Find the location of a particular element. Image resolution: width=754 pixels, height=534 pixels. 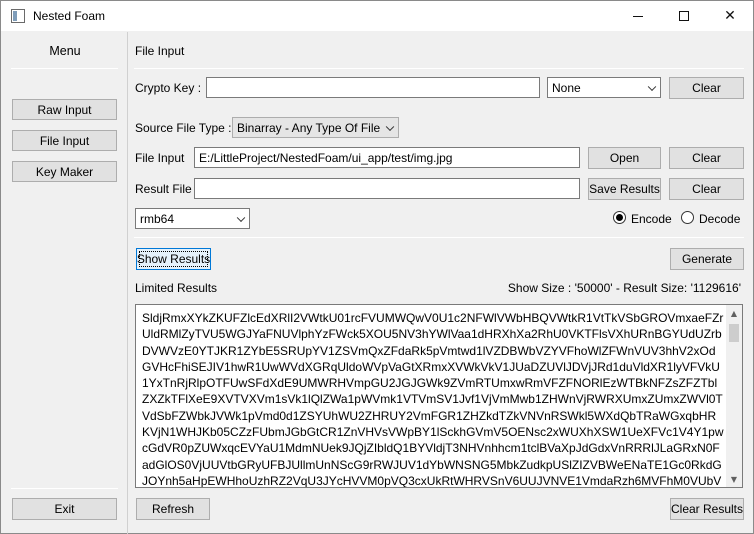

crypto-key-label: Crypto Key : is located at coordinates (168, 88).